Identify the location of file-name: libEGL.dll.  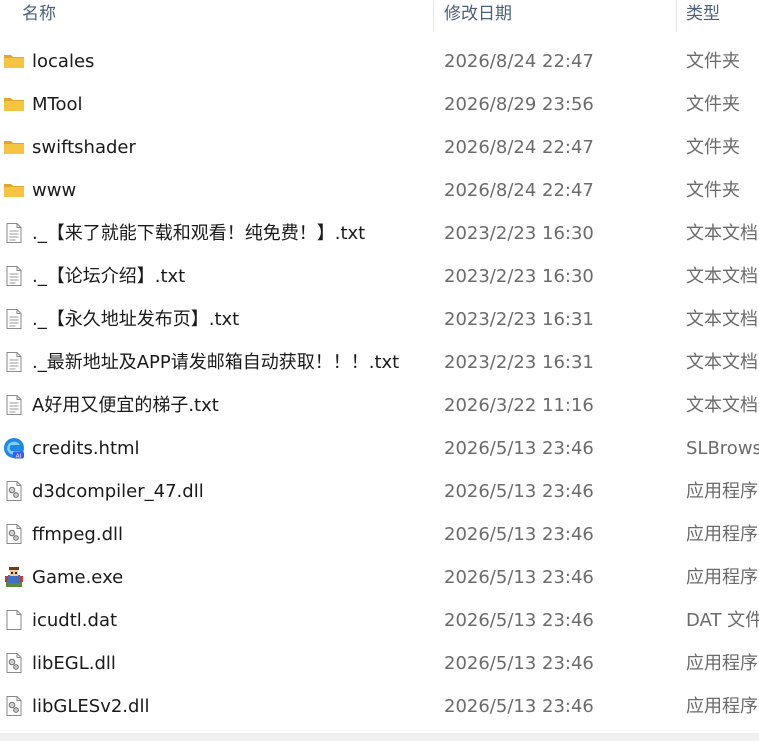
(74, 663).